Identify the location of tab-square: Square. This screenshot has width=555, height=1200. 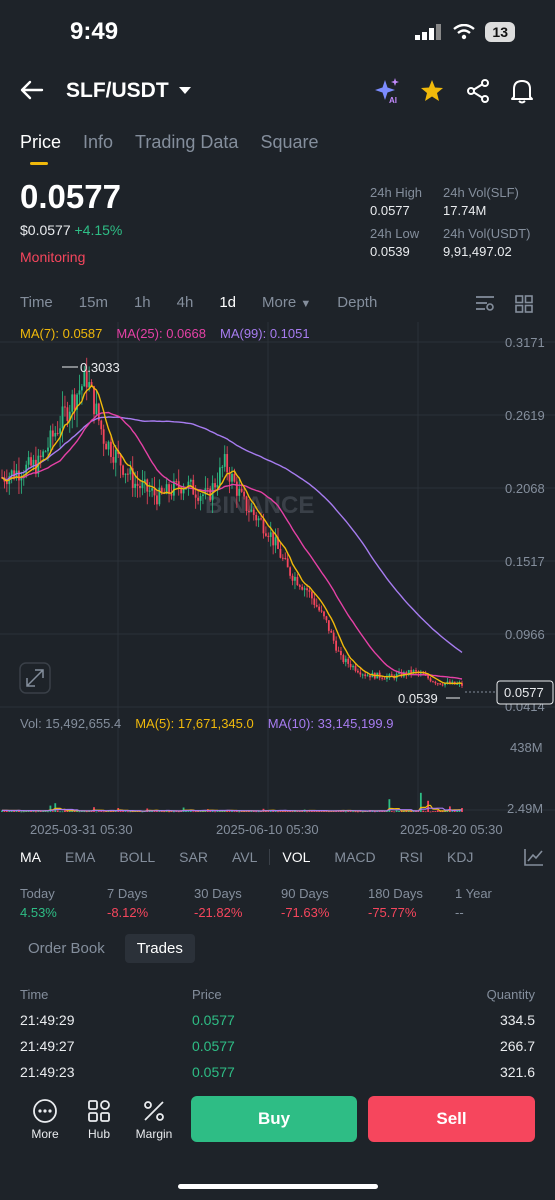
(289, 142).